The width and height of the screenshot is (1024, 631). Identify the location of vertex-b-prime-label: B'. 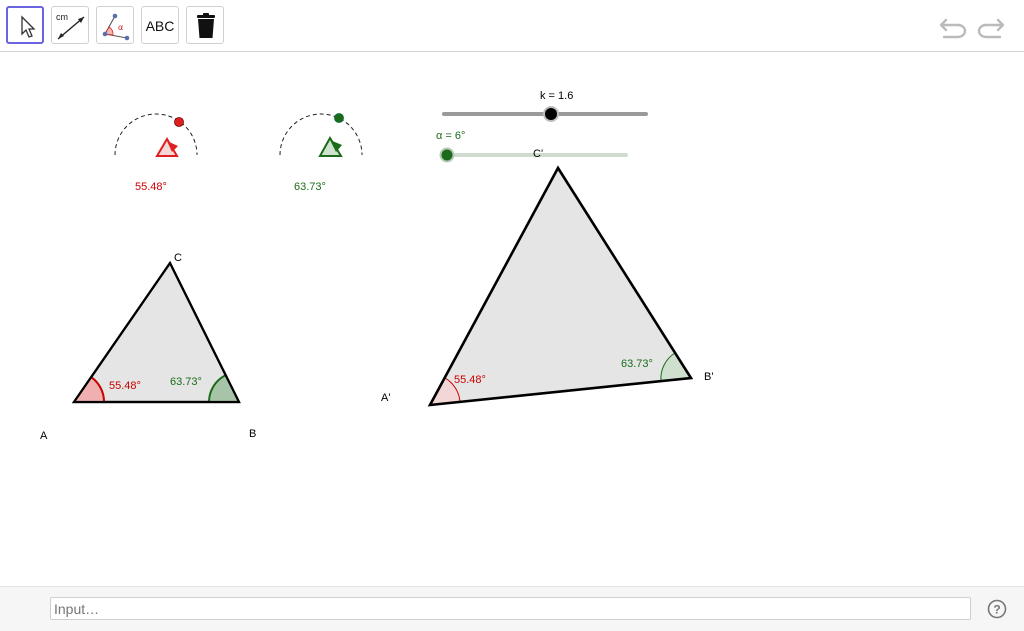
(708, 377).